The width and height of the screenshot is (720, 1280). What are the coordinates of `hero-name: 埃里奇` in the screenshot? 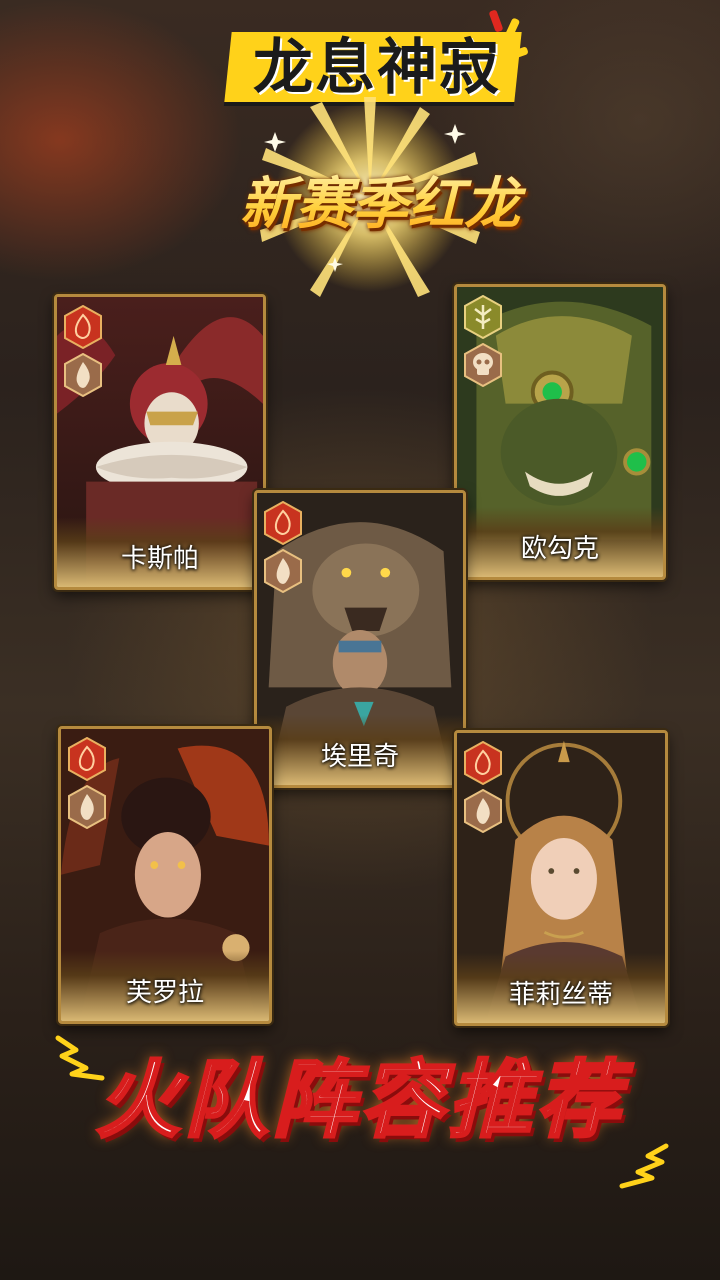 It's located at (359, 757).